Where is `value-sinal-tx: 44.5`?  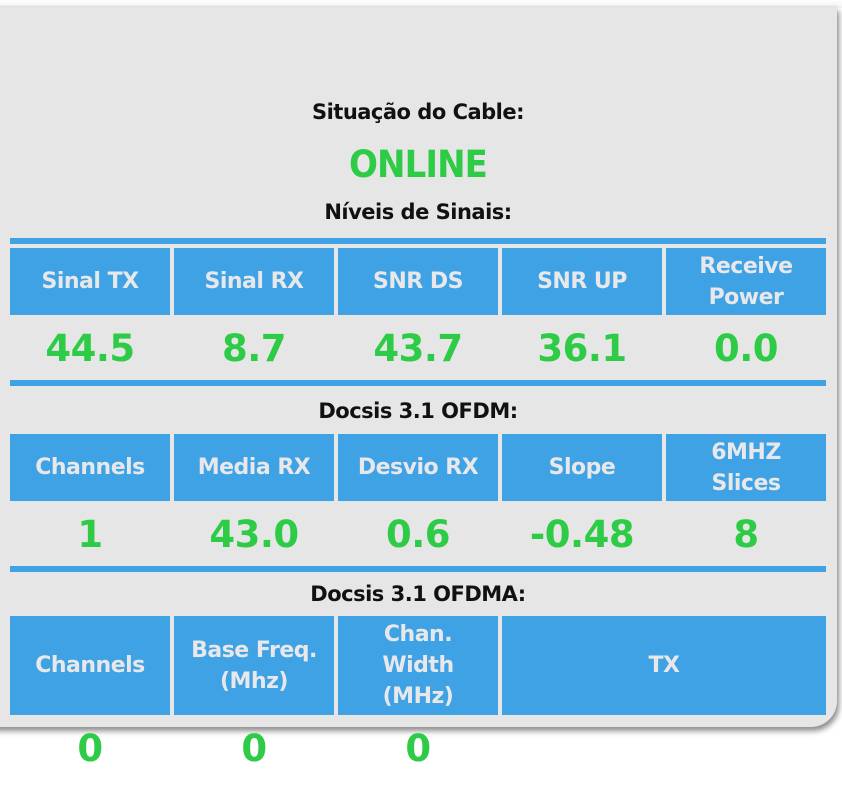
value-sinal-tx: 44.5 is located at coordinates (90, 348).